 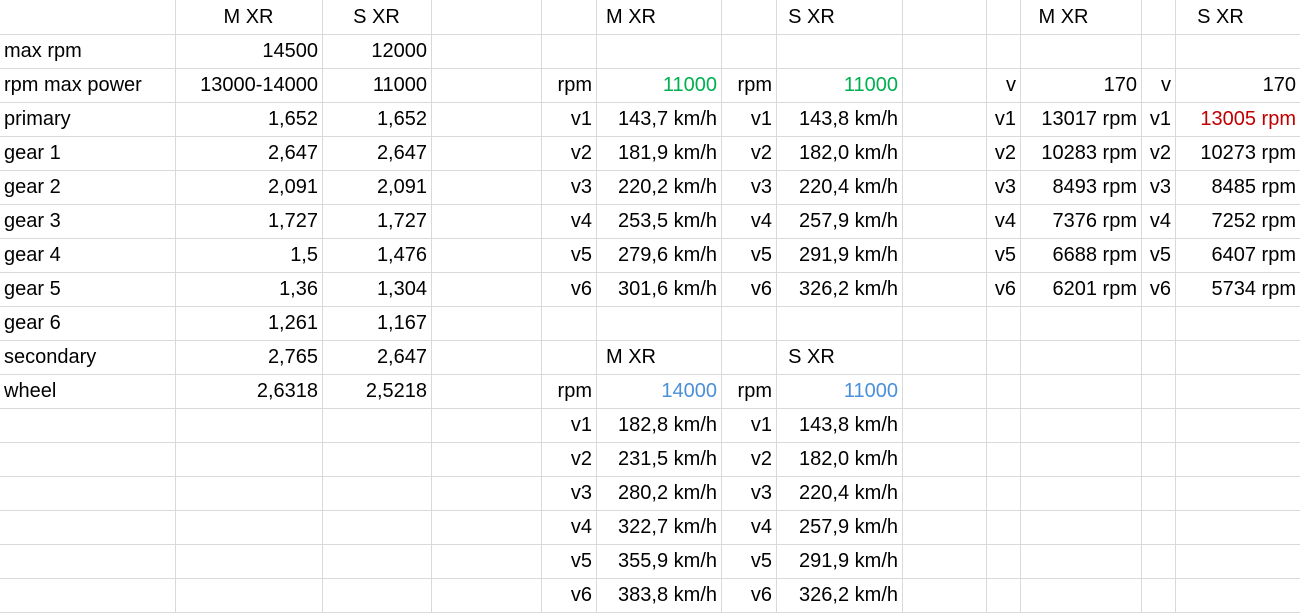 I want to click on rpm-value-m: 13017 rpm, so click(x=1080, y=119).